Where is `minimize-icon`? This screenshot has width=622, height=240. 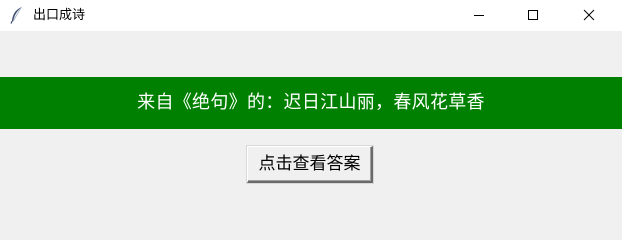
minimize-icon is located at coordinates (479, 15).